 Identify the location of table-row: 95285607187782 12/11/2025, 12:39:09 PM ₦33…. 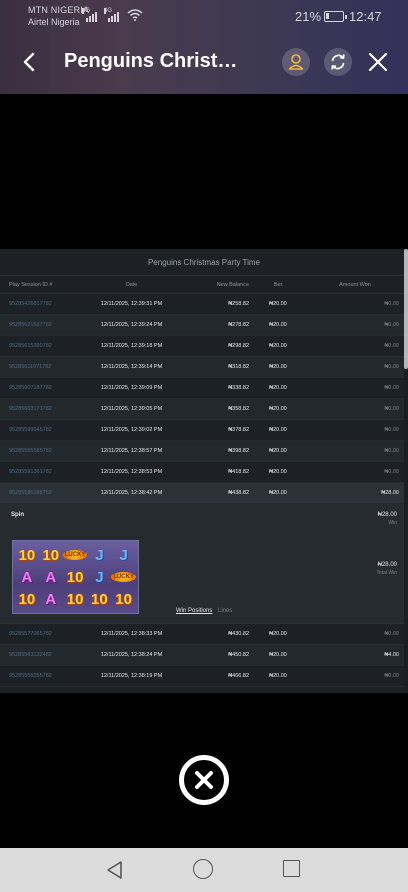
(204, 388).